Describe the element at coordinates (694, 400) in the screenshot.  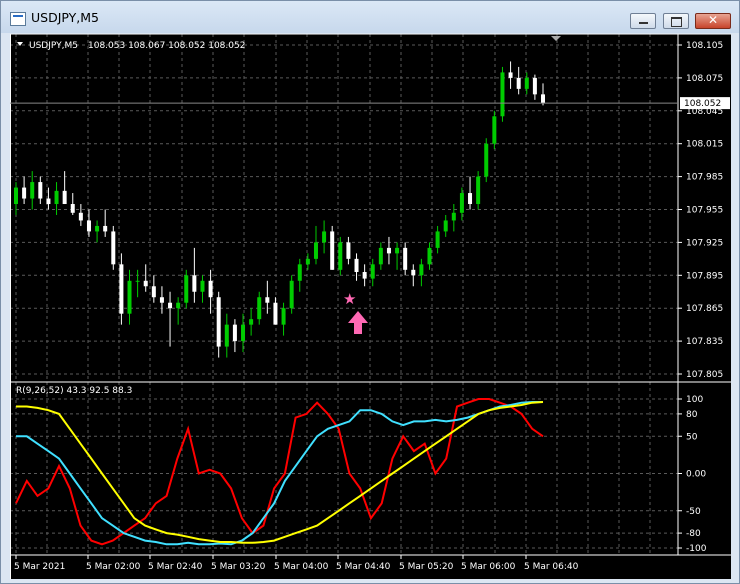
I see `indicator-tick-label: 100` at that location.